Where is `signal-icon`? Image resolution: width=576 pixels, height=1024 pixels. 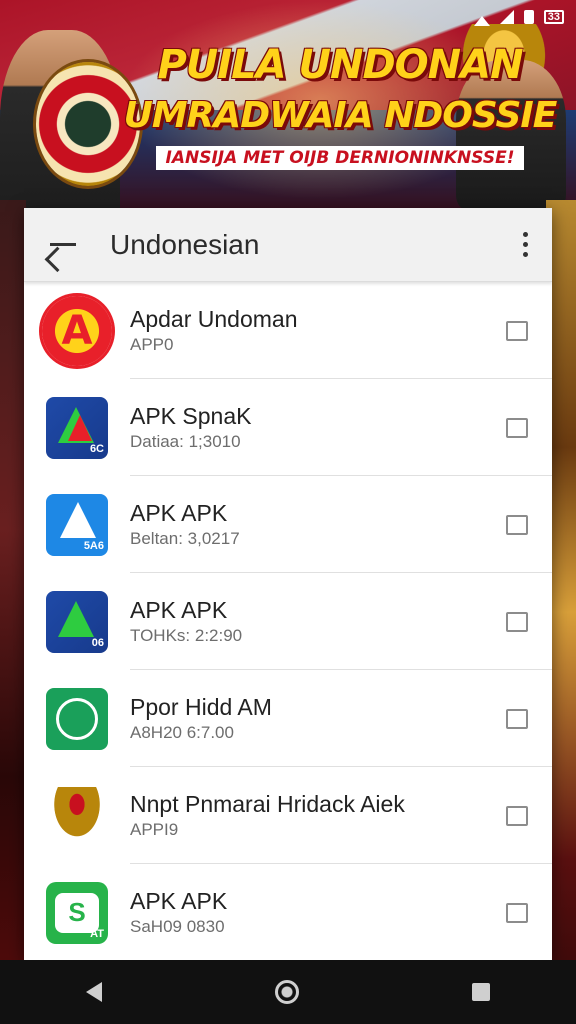
signal-icon is located at coordinates (506, 17).